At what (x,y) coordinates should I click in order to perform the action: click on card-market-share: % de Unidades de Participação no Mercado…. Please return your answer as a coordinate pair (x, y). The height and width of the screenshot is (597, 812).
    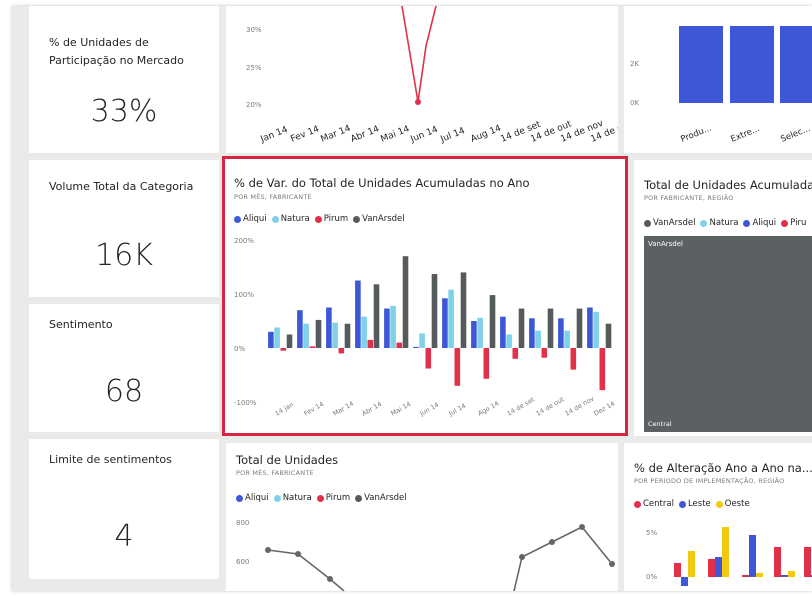
    Looking at the image, I should click on (124, 79).